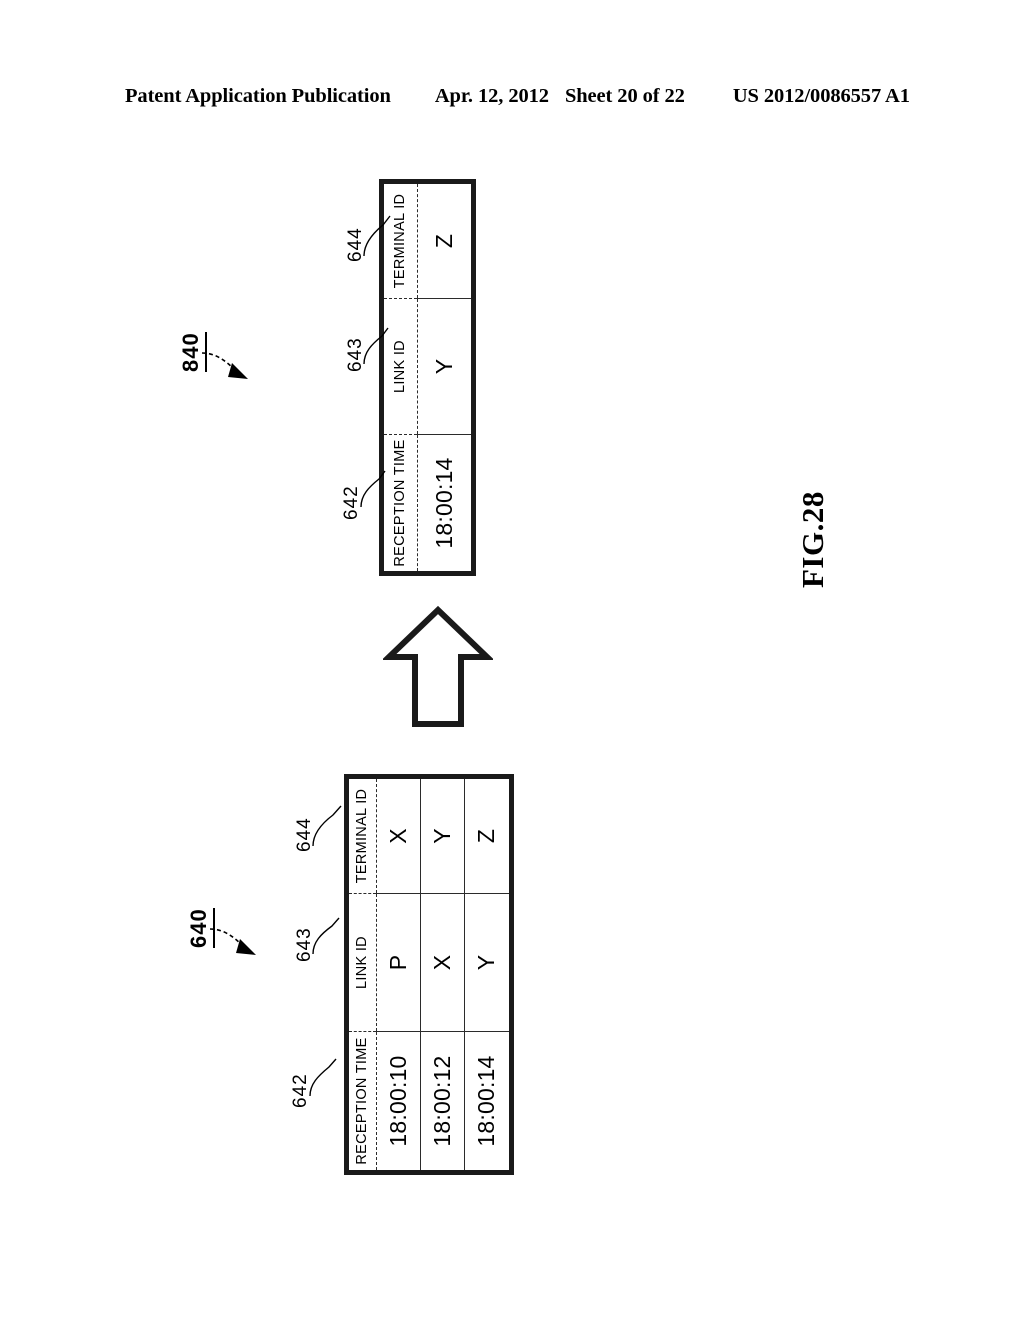 The width and height of the screenshot is (1024, 1320). Describe the element at coordinates (373, 489) in the screenshot. I see `leader-line-642-upper` at that location.